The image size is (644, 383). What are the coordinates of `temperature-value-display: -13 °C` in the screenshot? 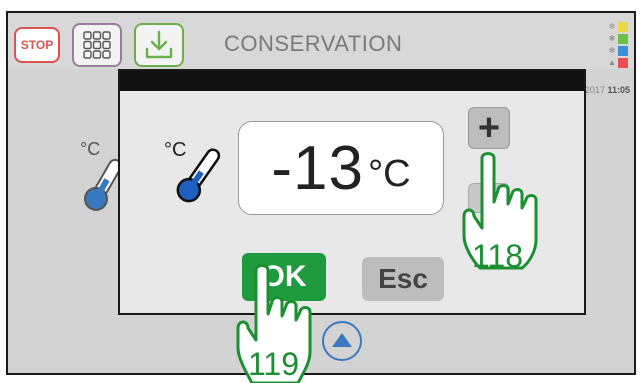 It's located at (341, 168).